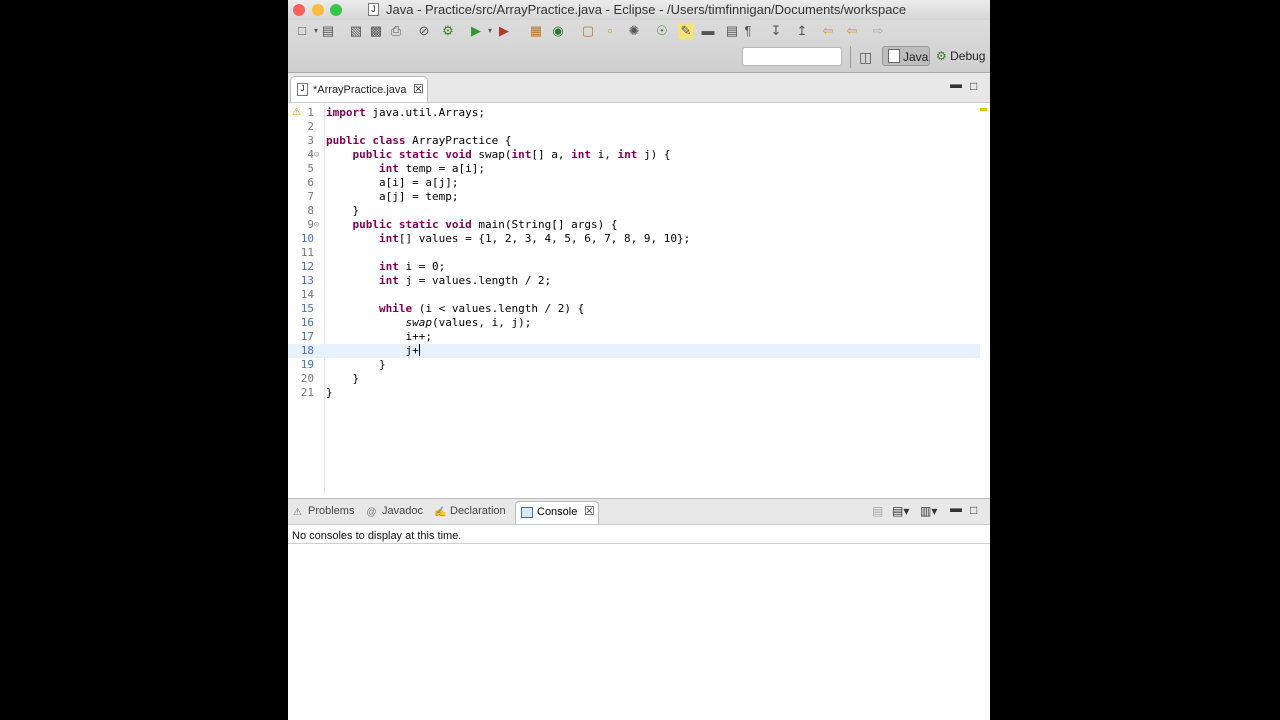 The width and height of the screenshot is (1280, 720). What do you see at coordinates (634, 169) in the screenshot?
I see `code-line: 5 int temp = a[i];` at bounding box center [634, 169].